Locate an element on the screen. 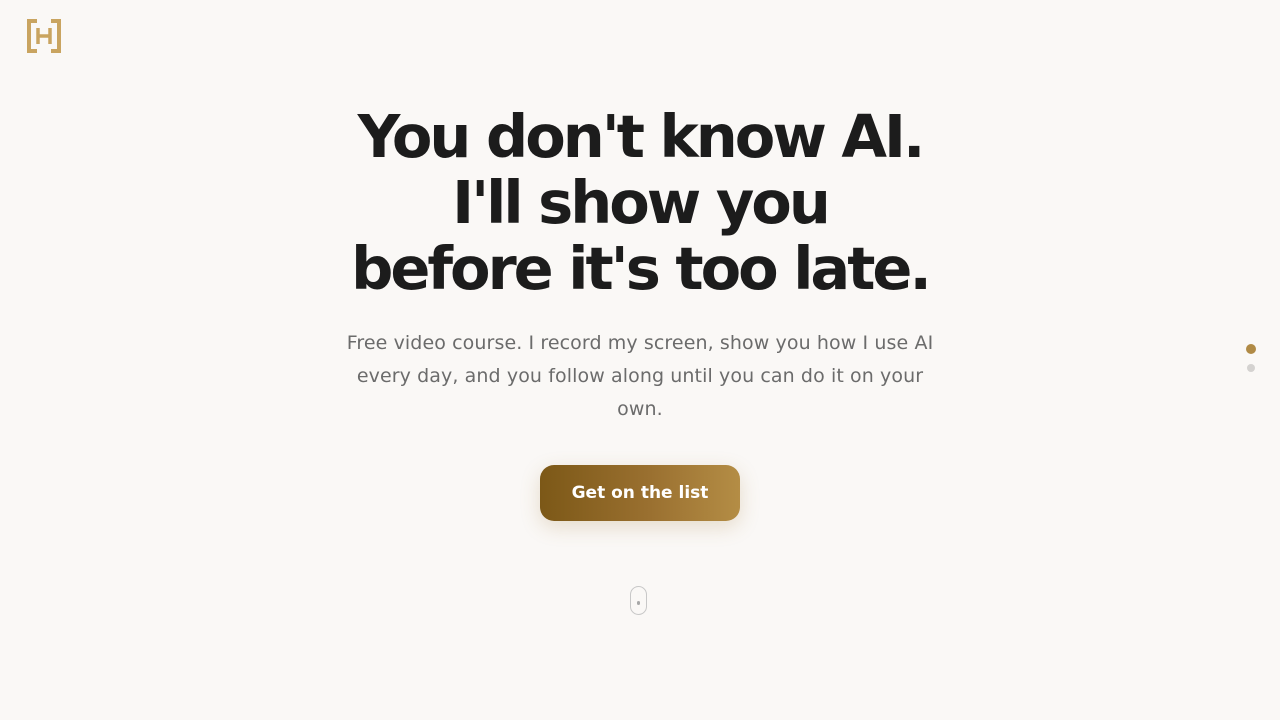  brand-logo is located at coordinates (44, 36).